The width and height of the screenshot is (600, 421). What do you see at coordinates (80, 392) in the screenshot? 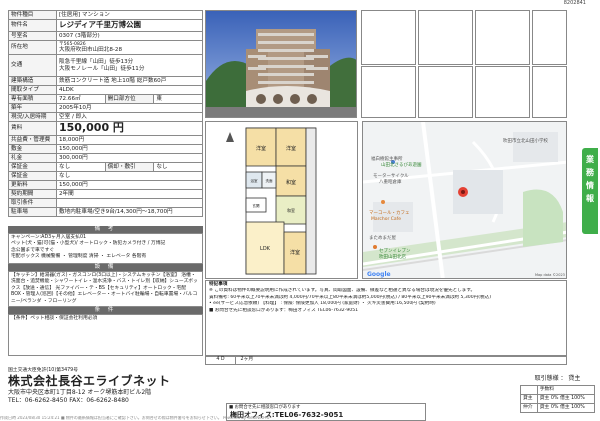
I see `company-address: 大阪市中央区本町1丁目8-12 オーク堺筋本町ビル2階` at bounding box center [80, 392].